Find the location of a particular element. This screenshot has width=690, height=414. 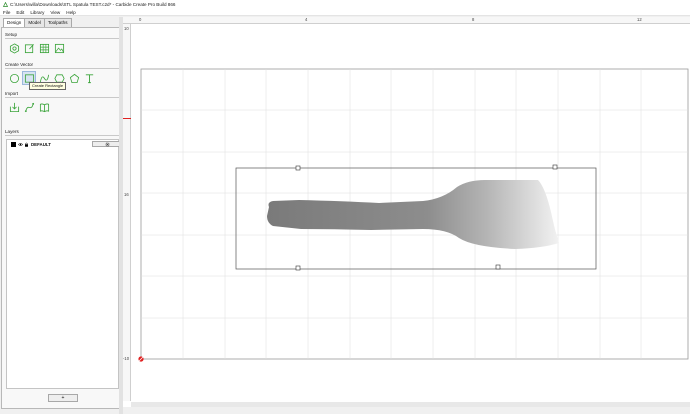

create-circle-button is located at coordinates (14, 78).